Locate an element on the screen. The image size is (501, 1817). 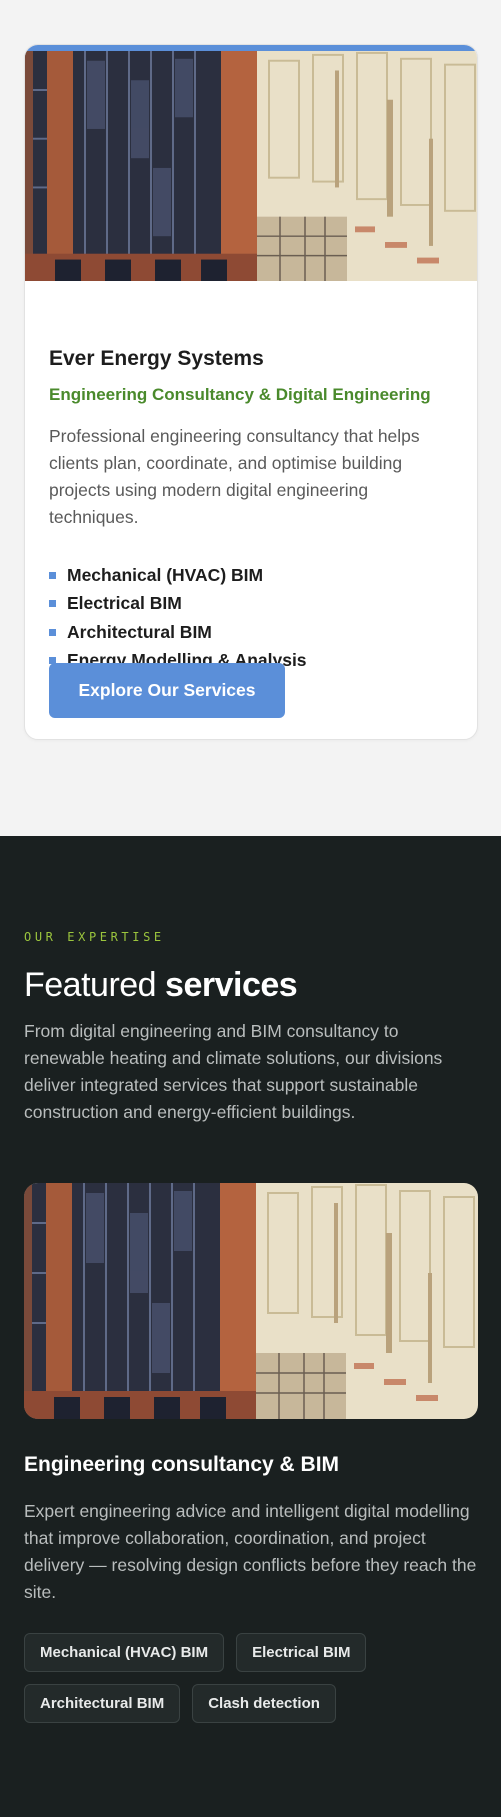
building-image is located at coordinates (251, 166).